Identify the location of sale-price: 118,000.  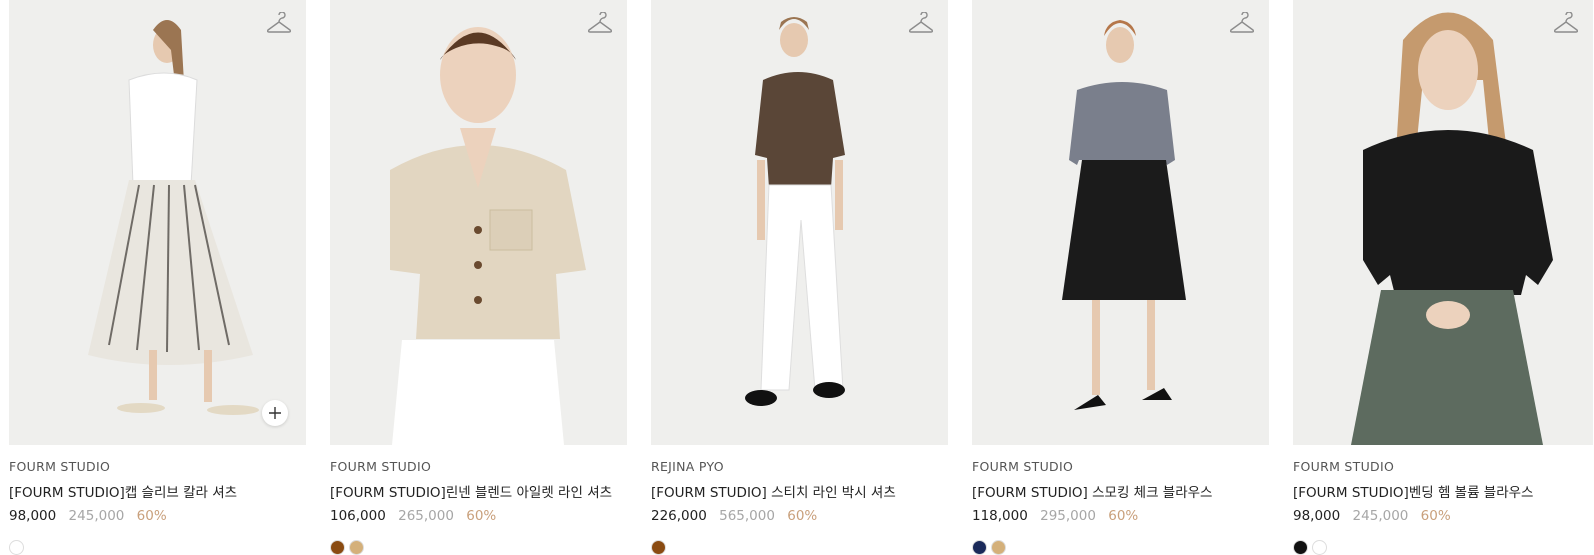
(1000, 516).